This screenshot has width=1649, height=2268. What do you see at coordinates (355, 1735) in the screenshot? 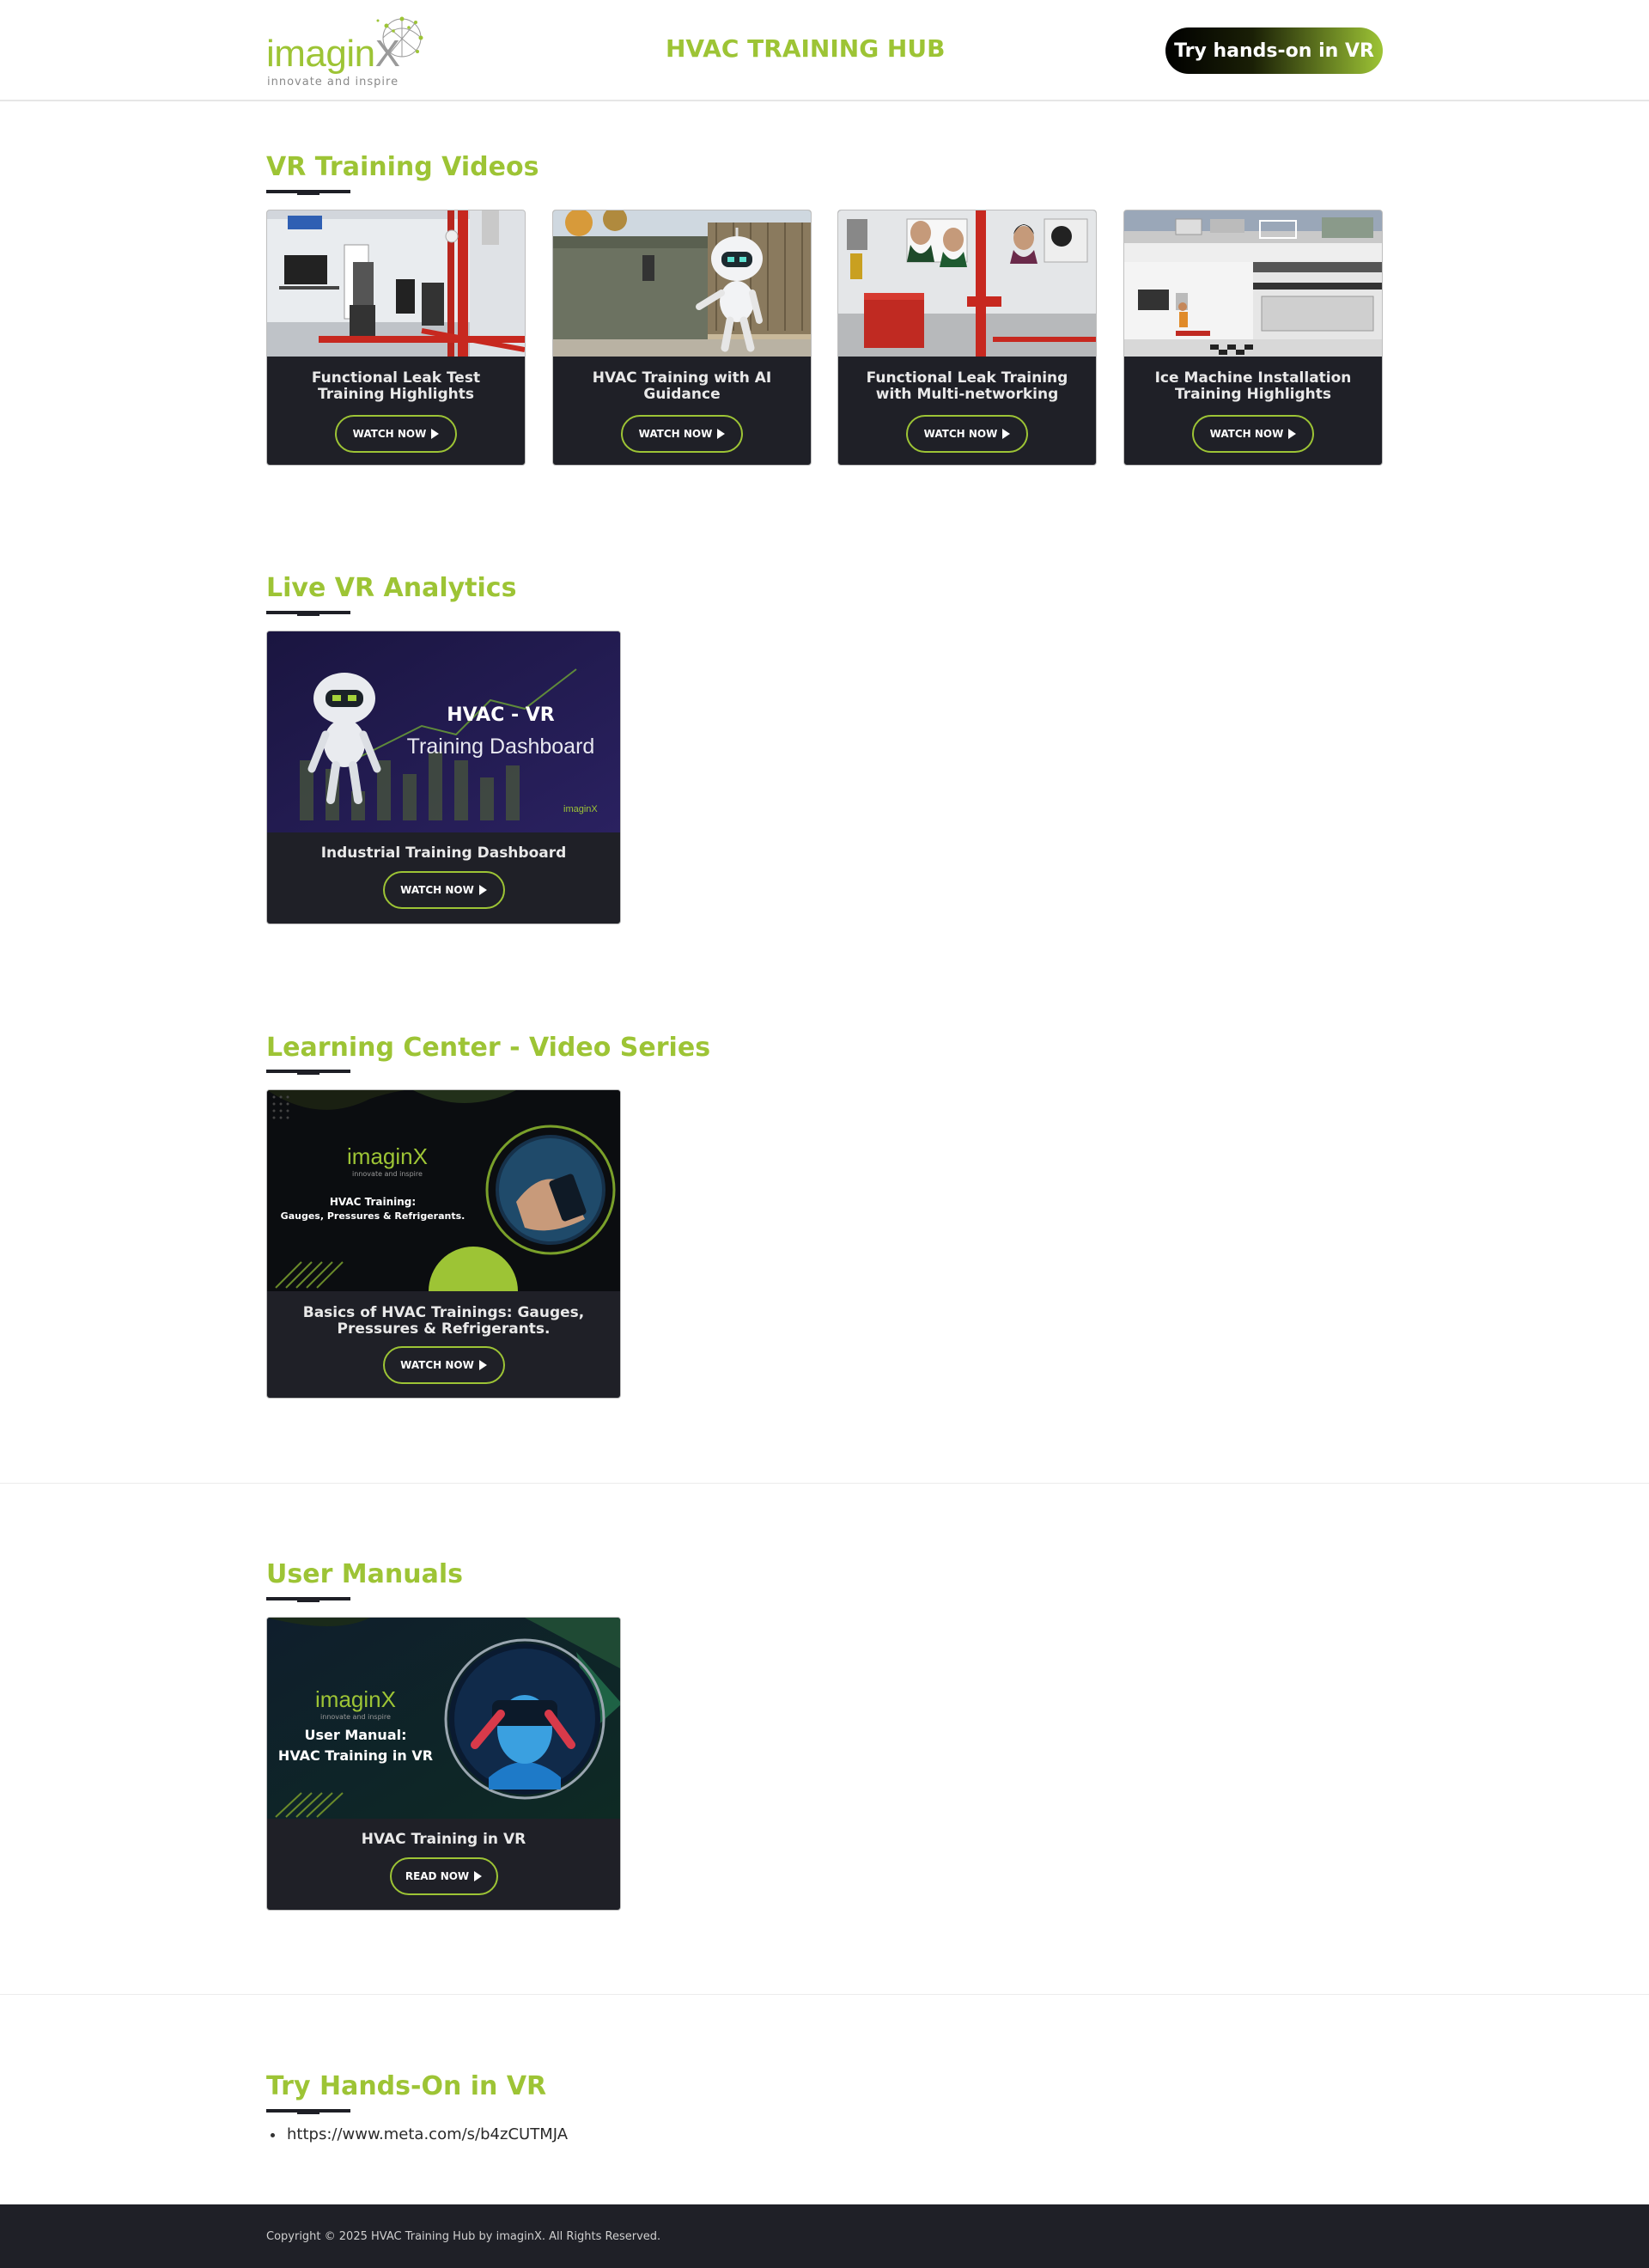
I see `thumb-line-1: User Manual:` at bounding box center [355, 1735].